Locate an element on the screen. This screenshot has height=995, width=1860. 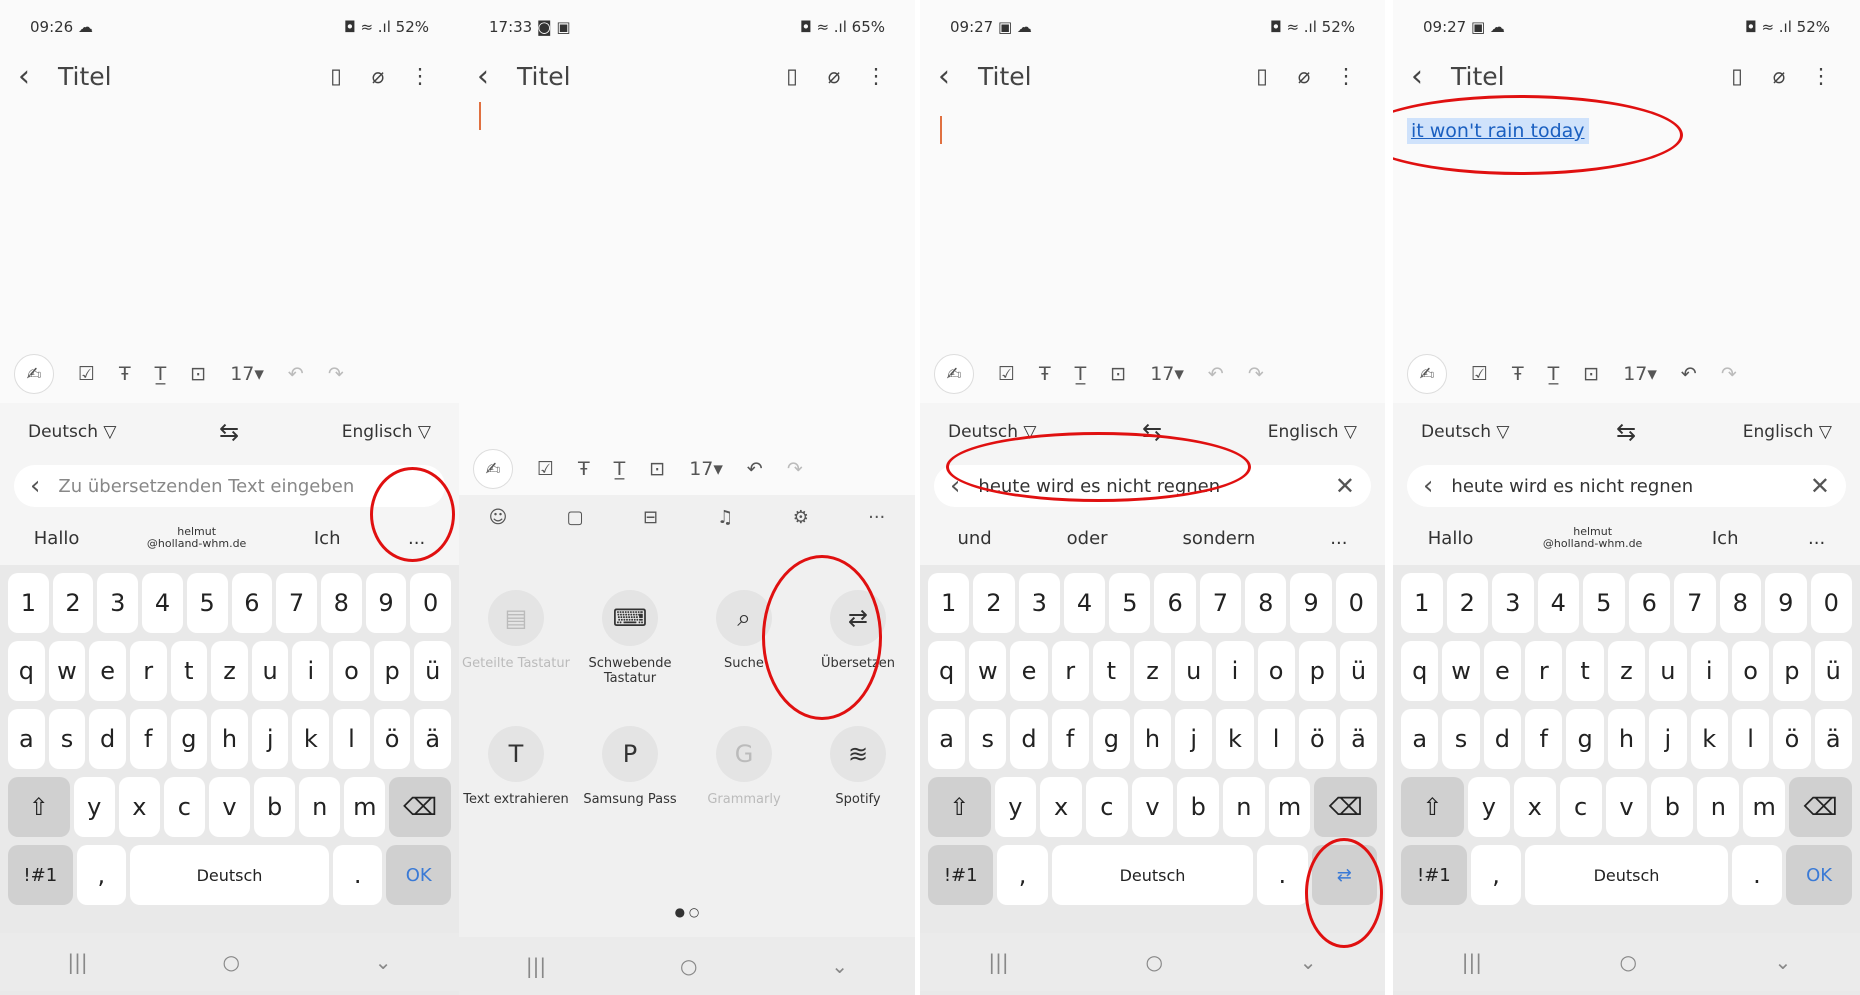
key: f is located at coordinates (1544, 739).